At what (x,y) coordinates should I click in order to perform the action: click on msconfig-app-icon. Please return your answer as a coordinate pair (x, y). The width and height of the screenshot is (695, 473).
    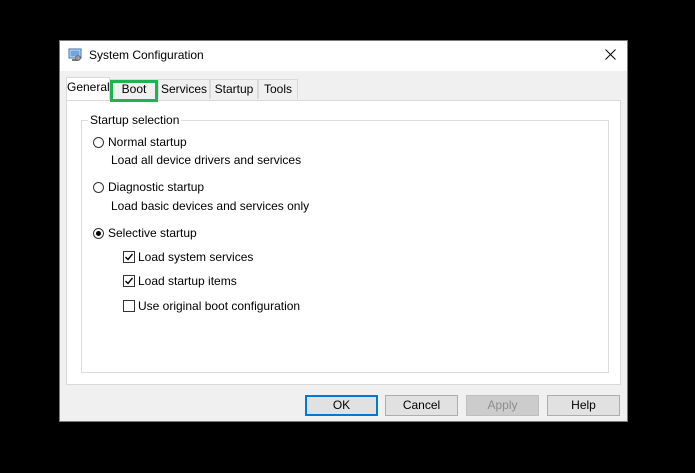
    Looking at the image, I should click on (75, 55).